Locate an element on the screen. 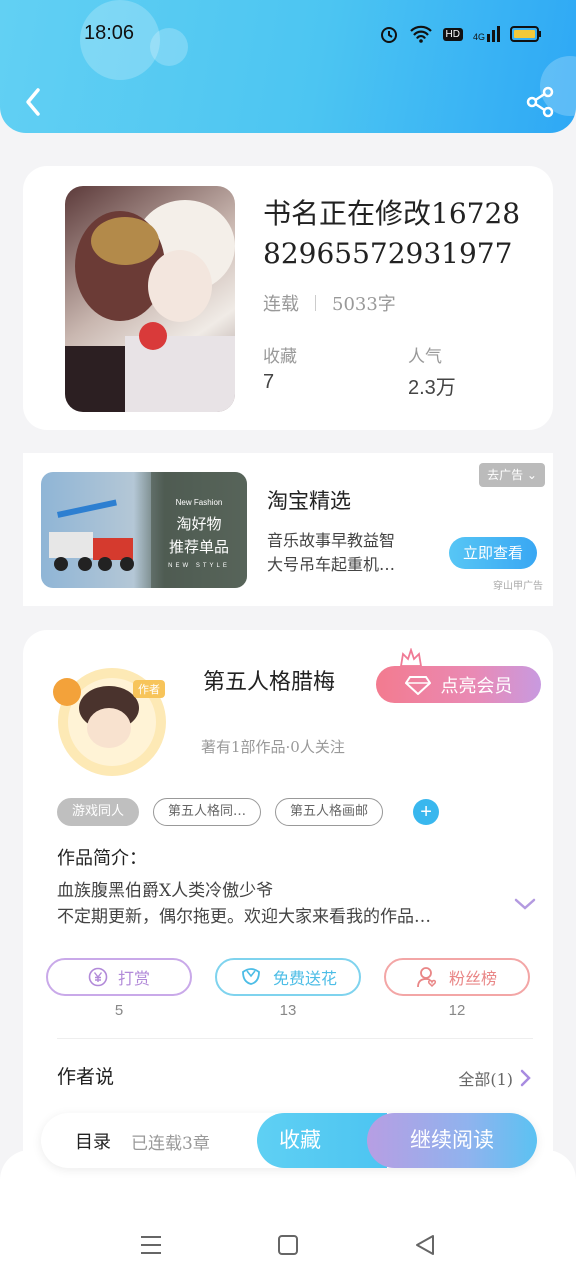 This screenshot has width=576, height=1280. vip-member-button: 点亮会员 is located at coordinates (458, 684).